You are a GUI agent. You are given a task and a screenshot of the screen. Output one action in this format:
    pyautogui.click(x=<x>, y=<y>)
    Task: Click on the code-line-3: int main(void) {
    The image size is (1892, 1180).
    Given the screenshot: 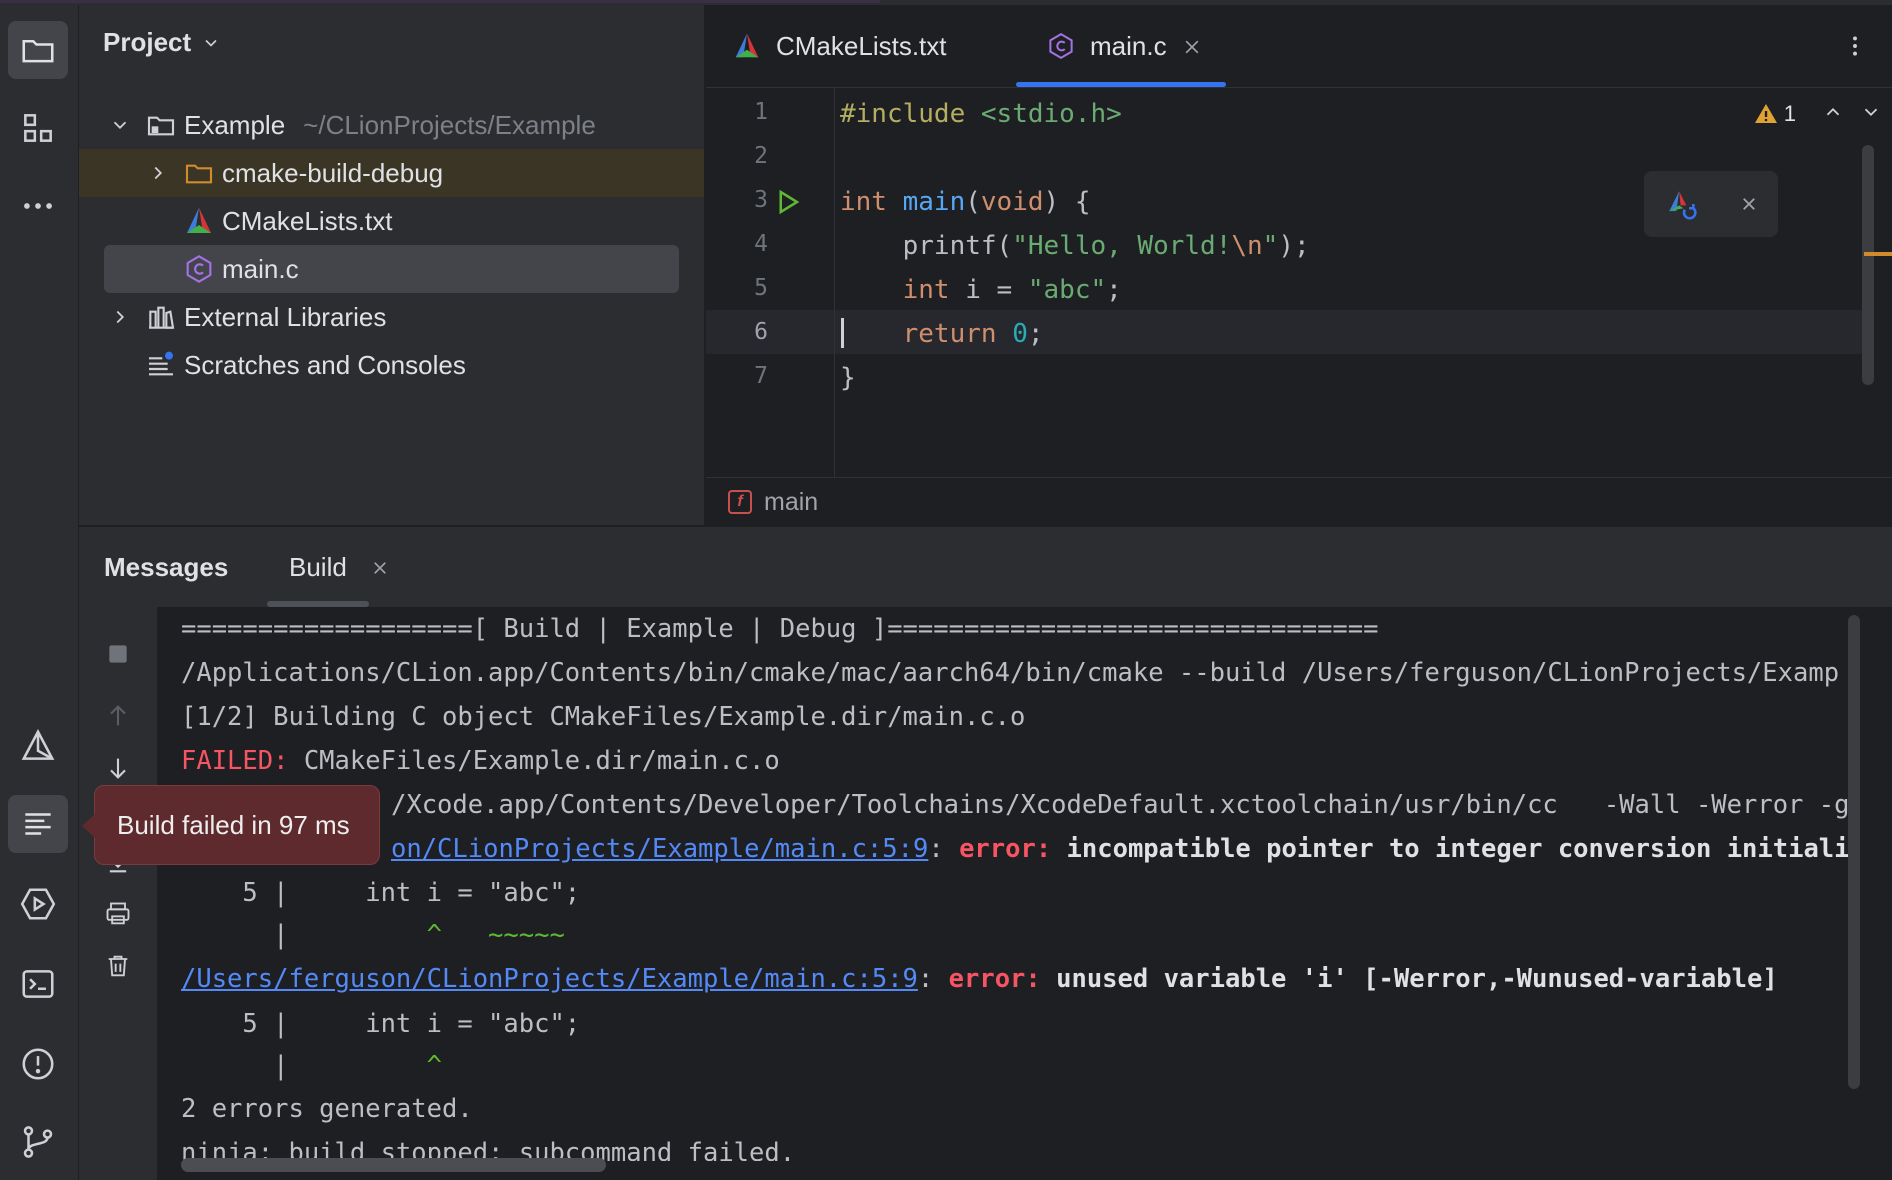 What is the action you would take?
    pyautogui.click(x=965, y=202)
    